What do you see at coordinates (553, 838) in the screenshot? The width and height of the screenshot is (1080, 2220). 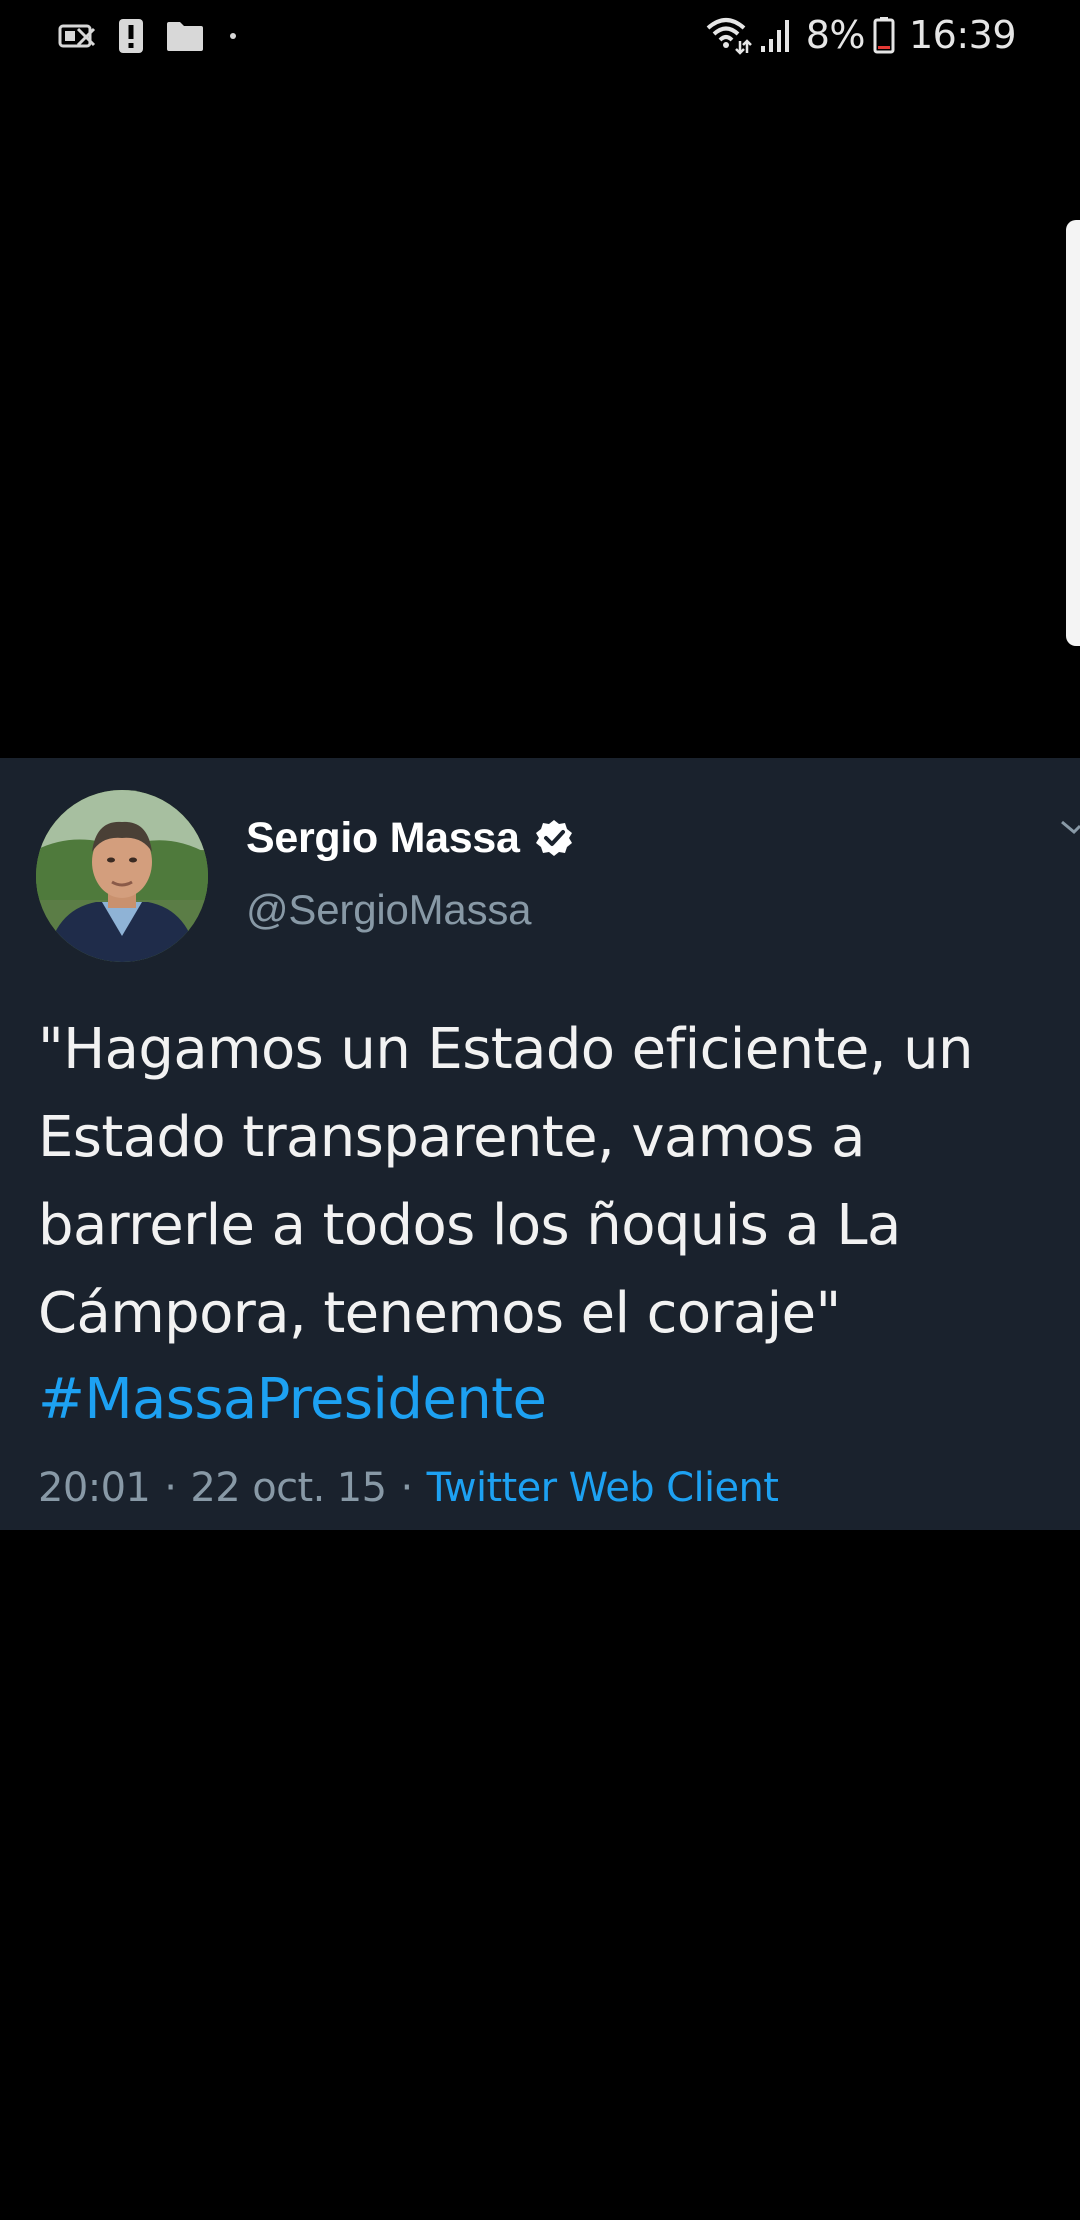 I see `verified-badge-icon` at bounding box center [553, 838].